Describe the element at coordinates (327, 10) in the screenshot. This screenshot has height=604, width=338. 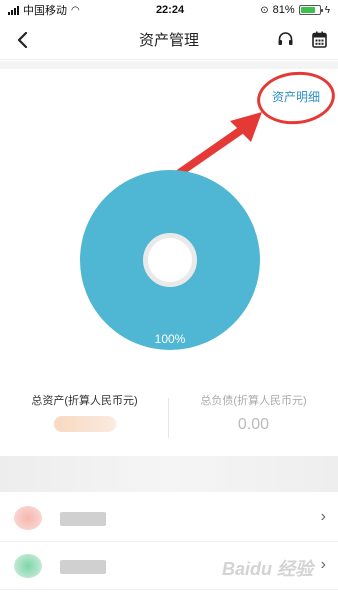
I see `charging-icon: ϟ` at that location.